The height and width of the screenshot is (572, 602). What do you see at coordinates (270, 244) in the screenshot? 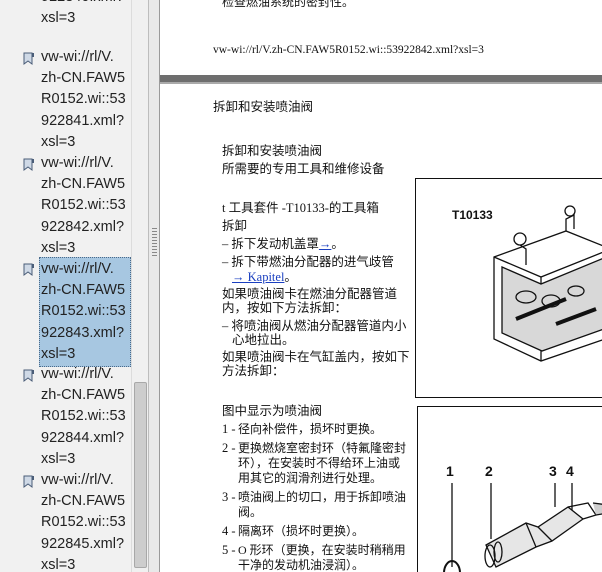
I see `step-text: – 拆下发动机盖罩` at bounding box center [270, 244].